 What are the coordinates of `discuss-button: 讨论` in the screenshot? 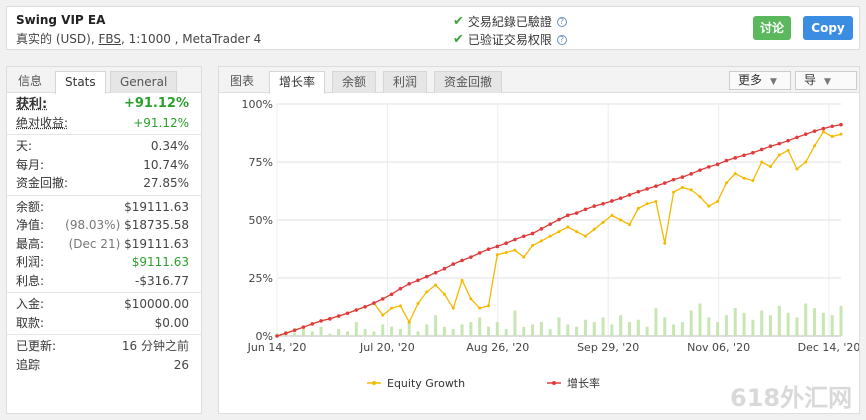 It's located at (772, 28).